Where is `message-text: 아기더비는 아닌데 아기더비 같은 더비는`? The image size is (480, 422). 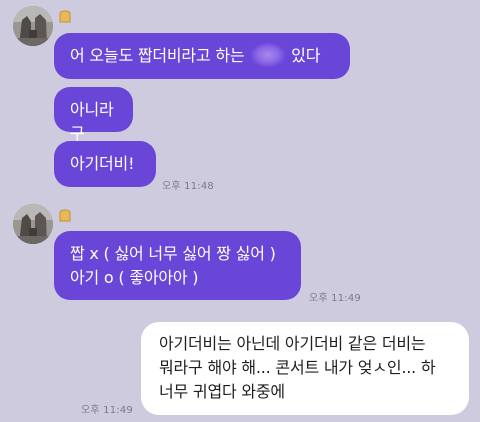 message-text: 아기더비는 아닌데 아기더비 같은 더비는 is located at coordinates (292, 343).